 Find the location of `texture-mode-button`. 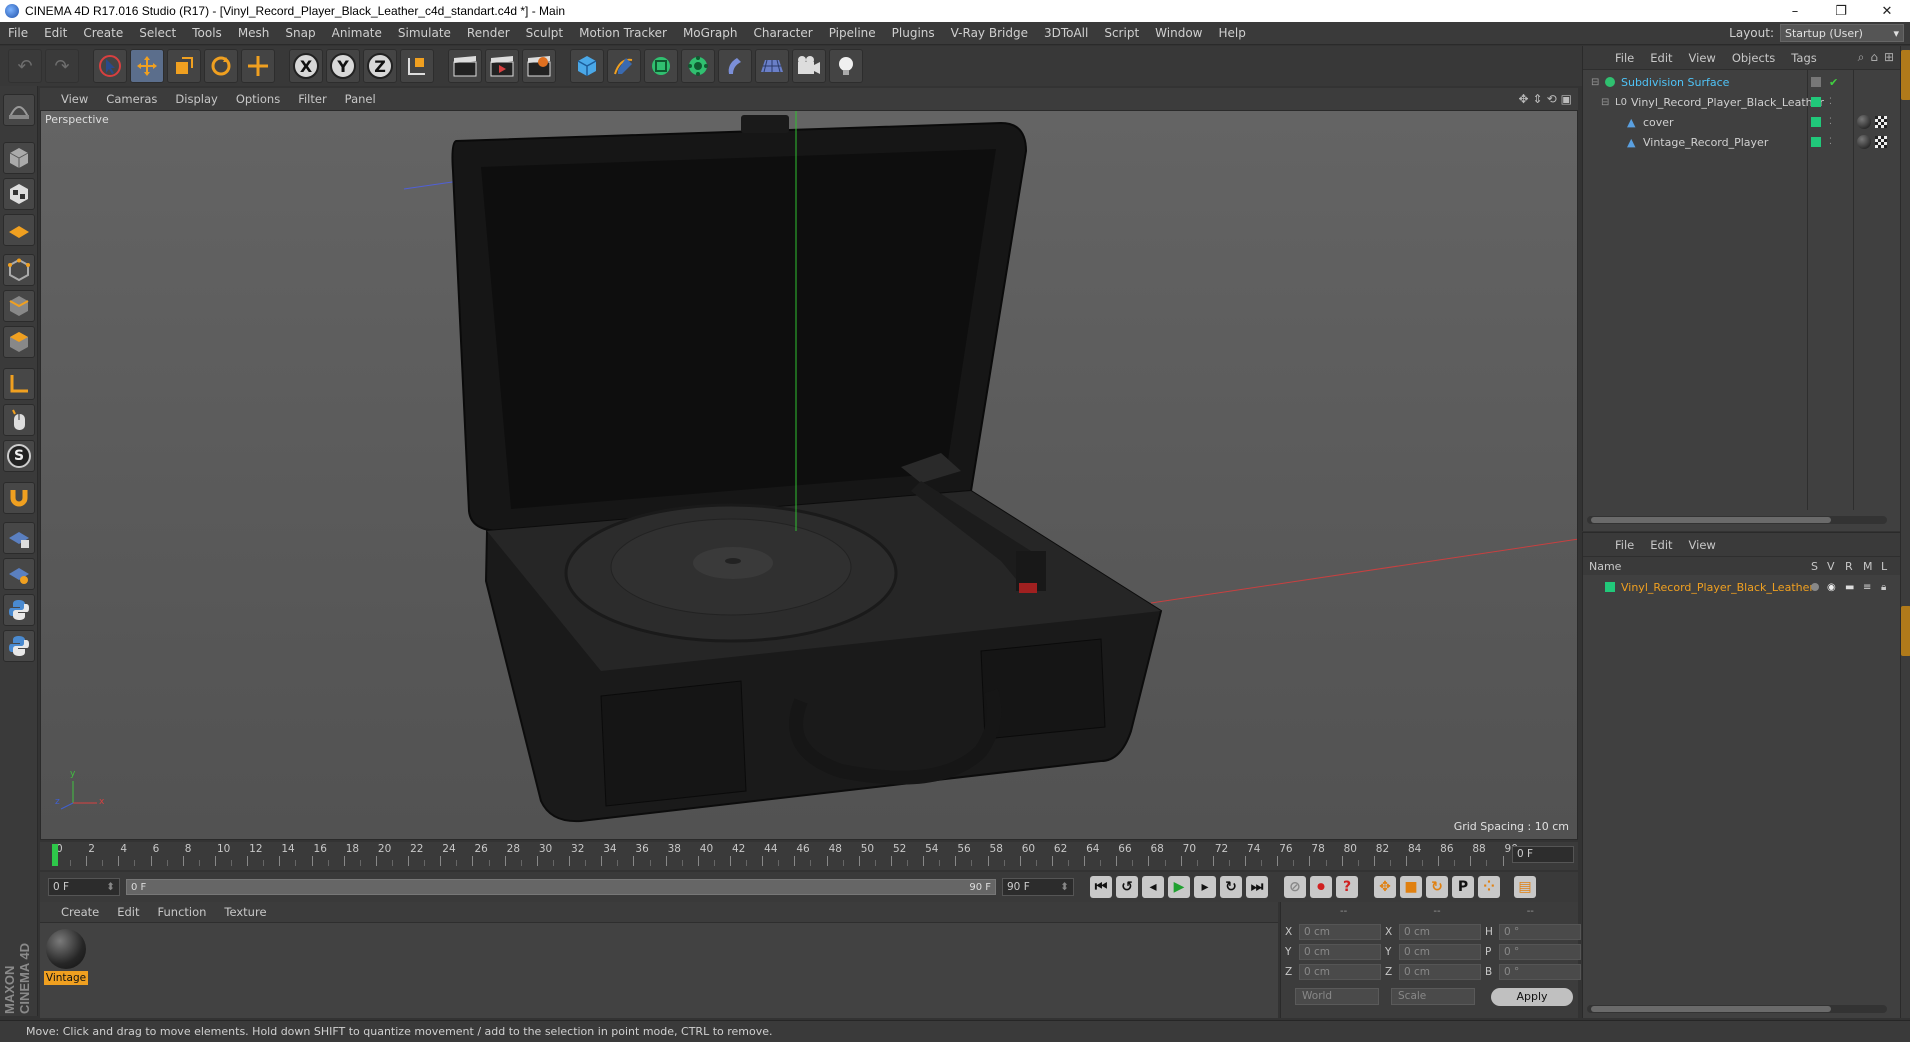

texture-mode-button is located at coordinates (19, 194).